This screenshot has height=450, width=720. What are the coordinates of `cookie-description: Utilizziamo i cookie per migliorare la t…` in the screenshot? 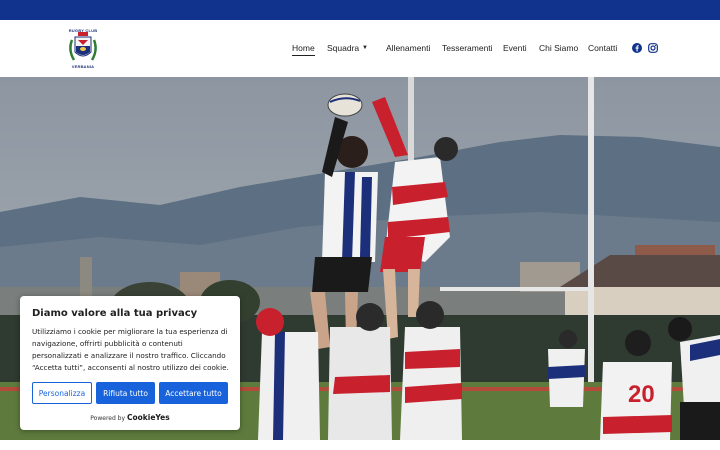 It's located at (130, 349).